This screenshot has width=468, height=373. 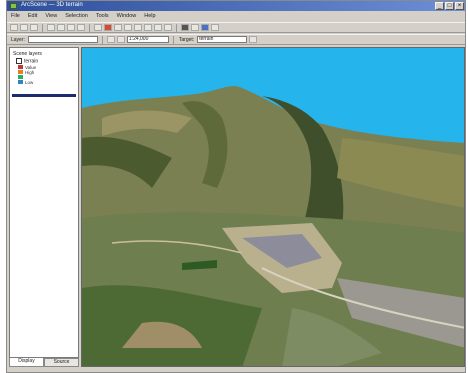 I want to click on menu-selection: Selection, so click(x=76, y=16).